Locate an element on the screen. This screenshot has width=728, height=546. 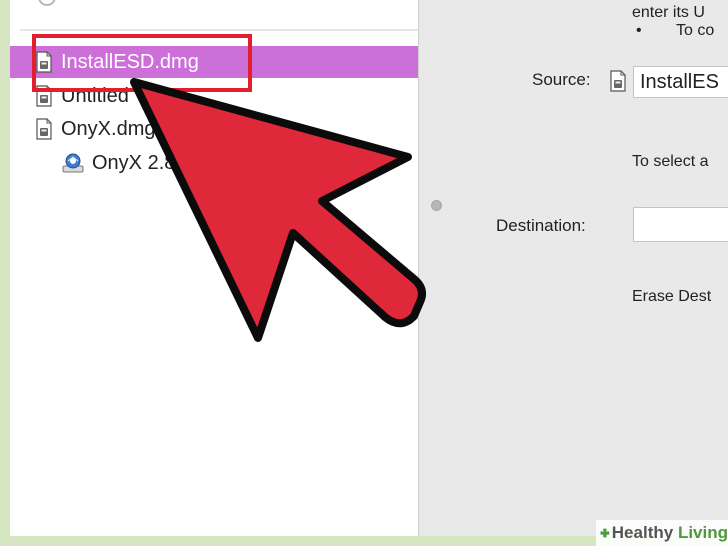
watermark-accent: Living is located at coordinates (702, 532).